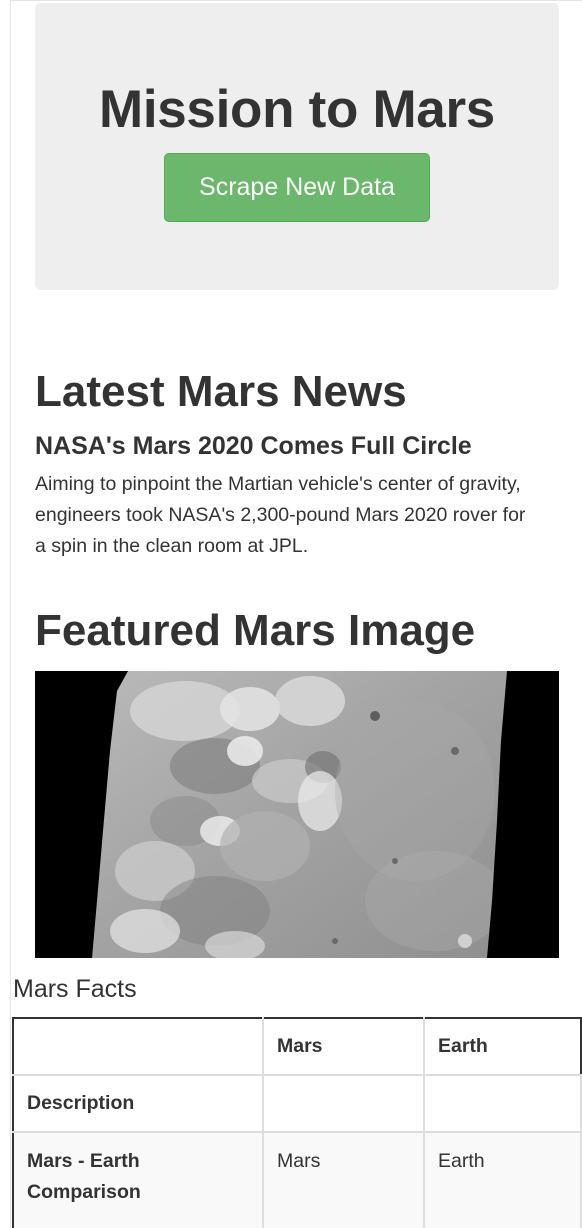 The height and width of the screenshot is (1228, 582). Describe the element at coordinates (343, 1046) in the screenshot. I see `table-header-cell: Mars` at that location.